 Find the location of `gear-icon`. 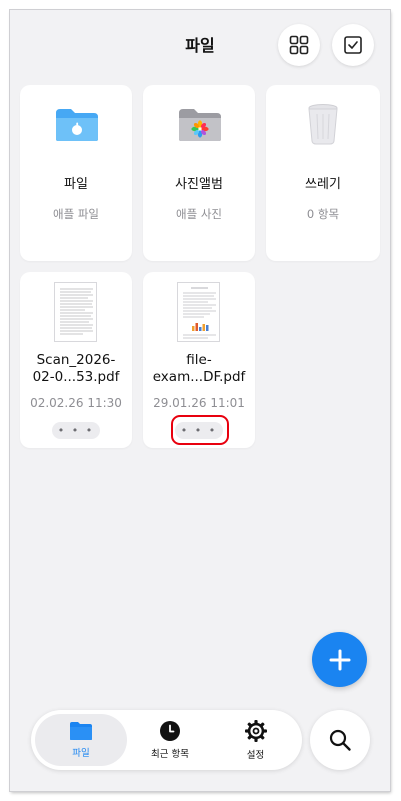

gear-icon is located at coordinates (255, 731).